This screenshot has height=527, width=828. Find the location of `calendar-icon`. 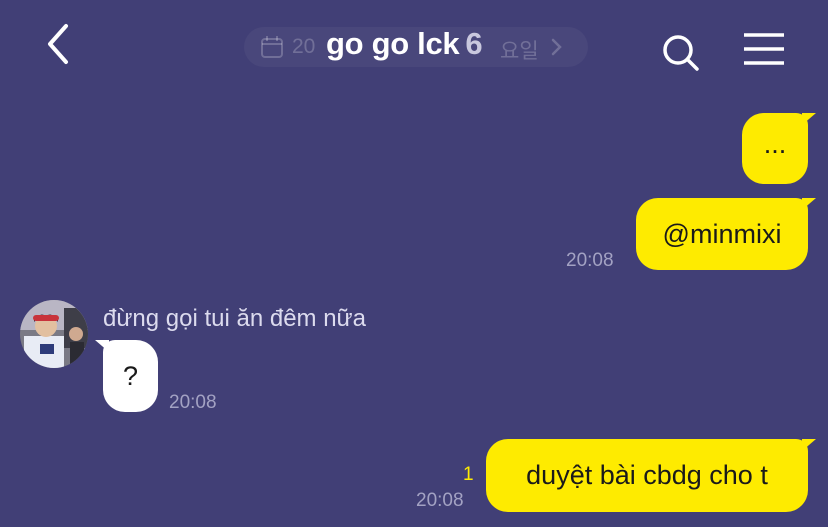

calendar-icon is located at coordinates (272, 47).